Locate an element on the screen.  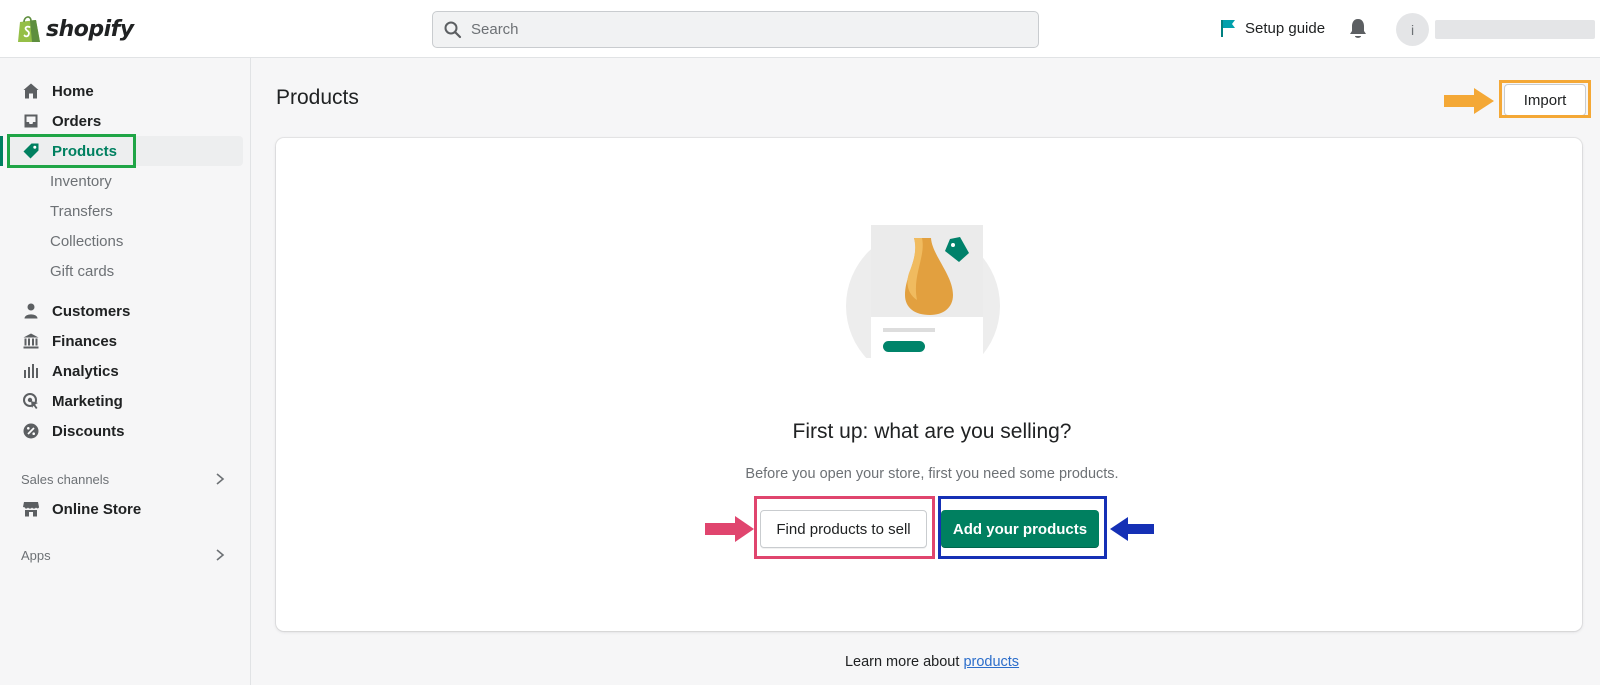
sidebar-subitem-transfers: Transfers is located at coordinates (81, 211).